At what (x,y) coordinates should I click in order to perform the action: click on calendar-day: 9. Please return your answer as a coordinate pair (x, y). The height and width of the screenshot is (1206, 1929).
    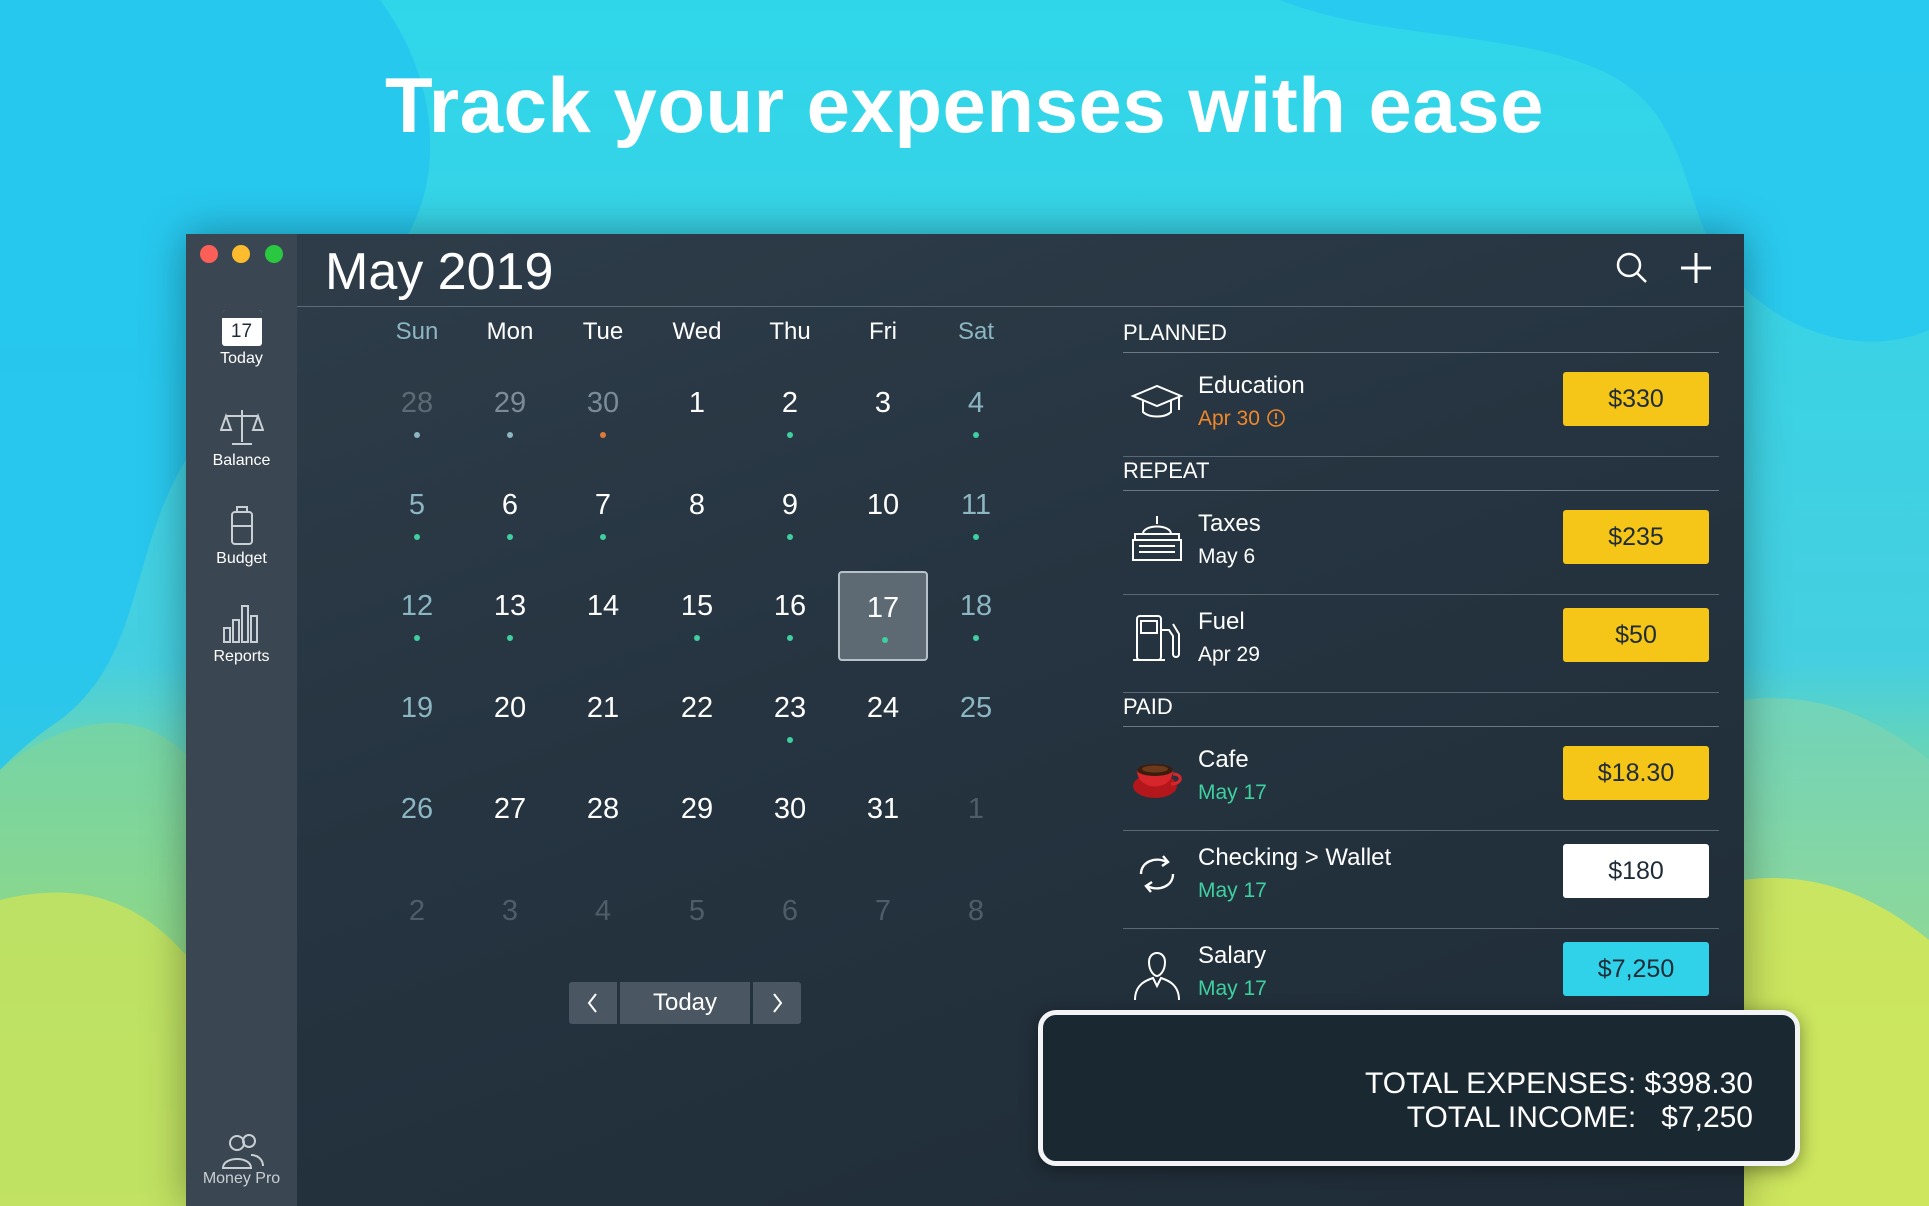
    Looking at the image, I should click on (790, 515).